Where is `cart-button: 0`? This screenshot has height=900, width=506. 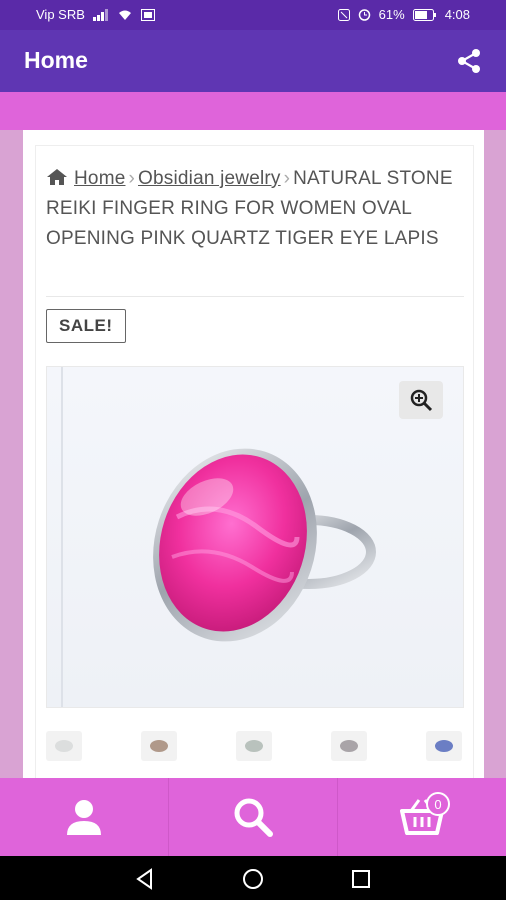
cart-button: 0 is located at coordinates (422, 817).